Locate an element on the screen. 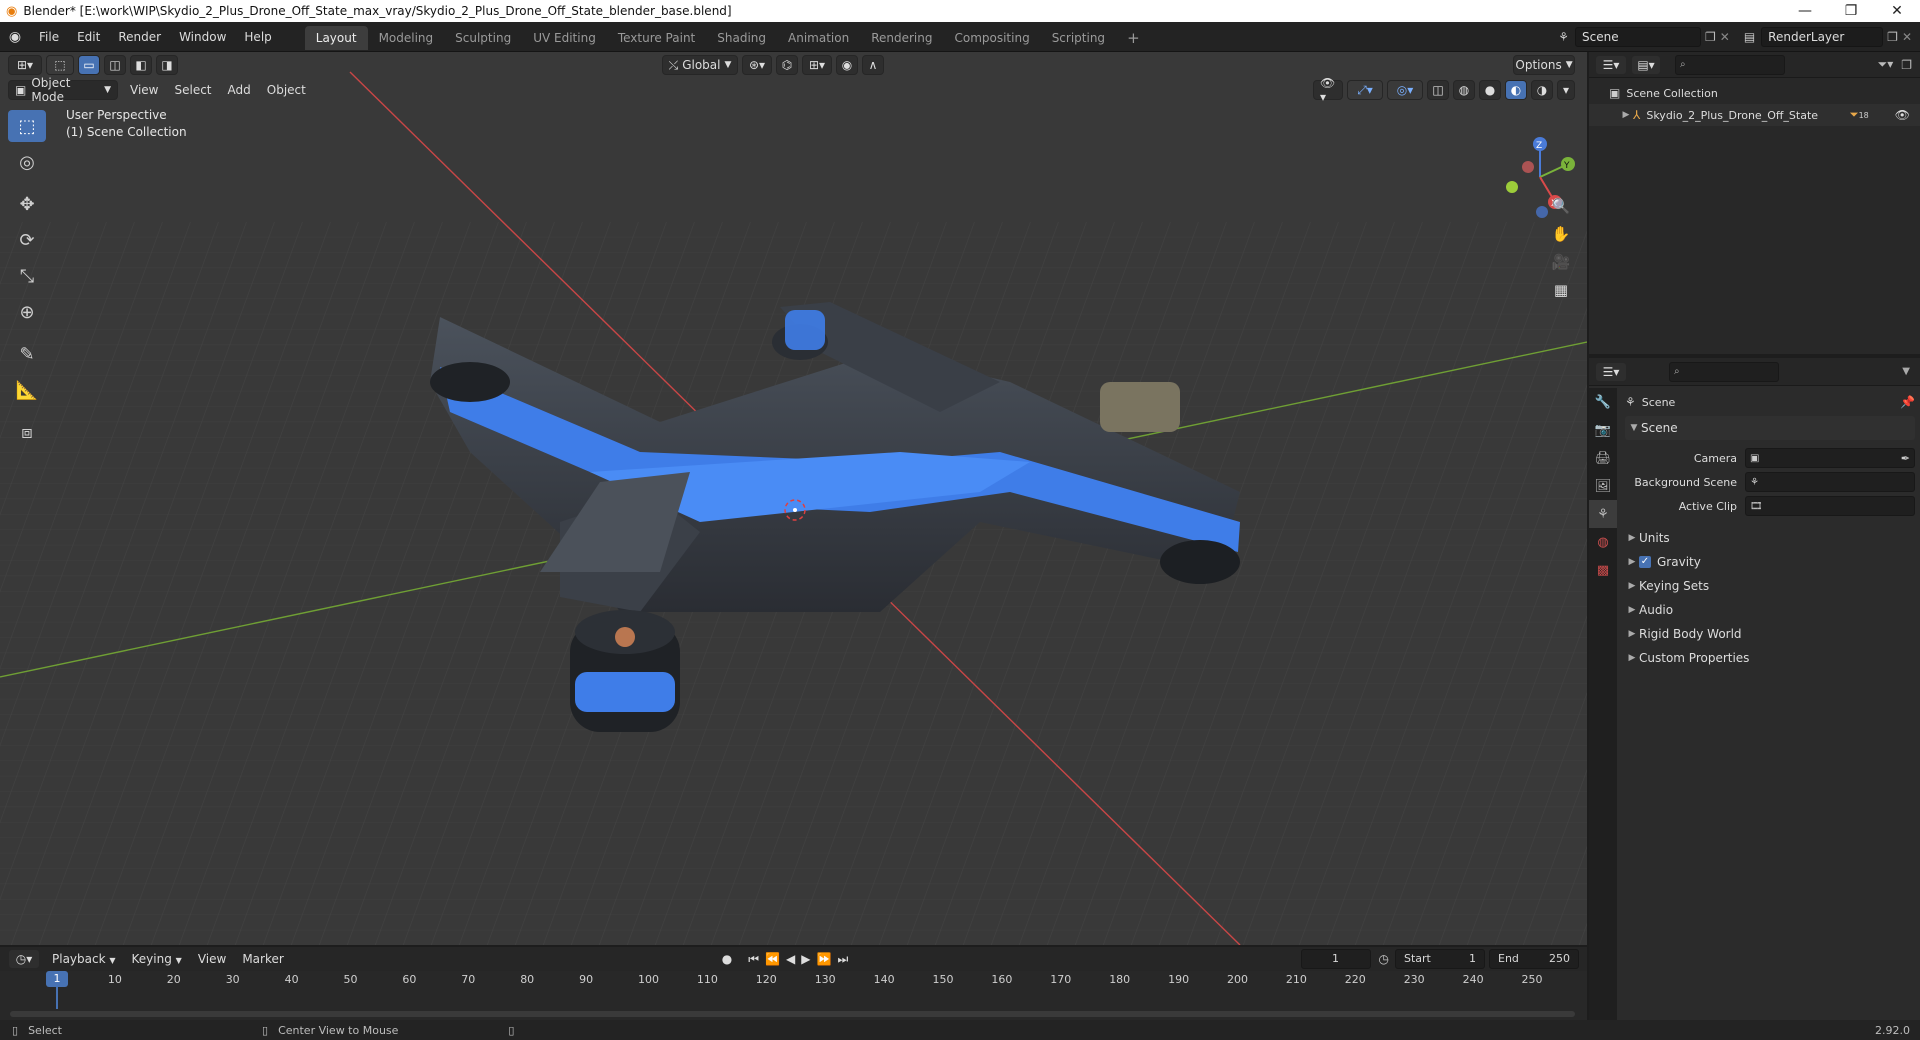  jump-keyframe-back-icon: ⏪ is located at coordinates (772, 959).